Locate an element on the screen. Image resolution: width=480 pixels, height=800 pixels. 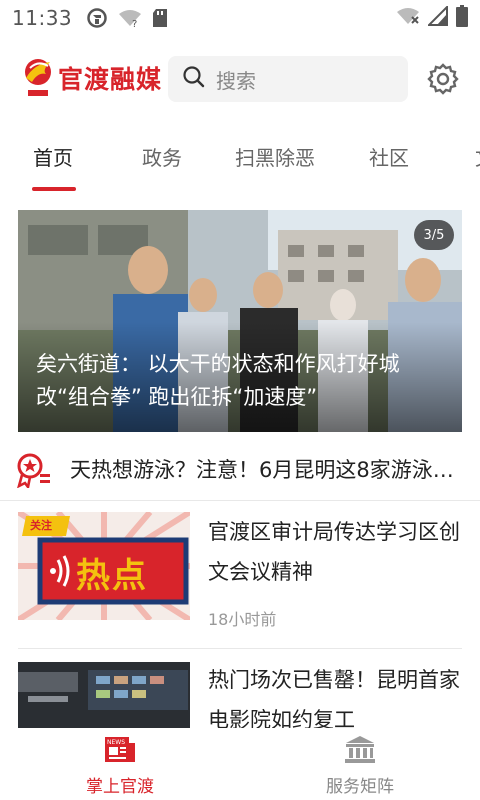
nav-services-label: 服务矩阵 is located at coordinates (360, 787).